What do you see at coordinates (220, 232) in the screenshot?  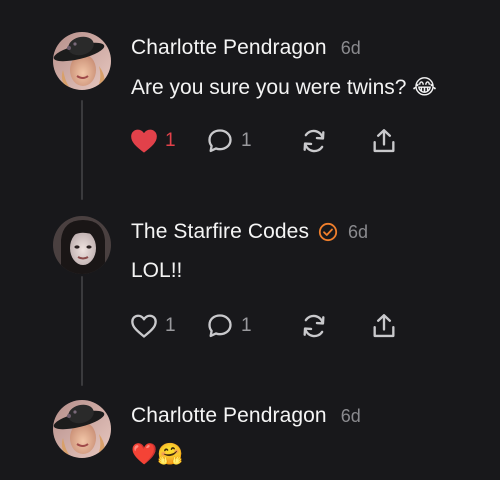 I see `author-name: The Starfire Codes` at bounding box center [220, 232].